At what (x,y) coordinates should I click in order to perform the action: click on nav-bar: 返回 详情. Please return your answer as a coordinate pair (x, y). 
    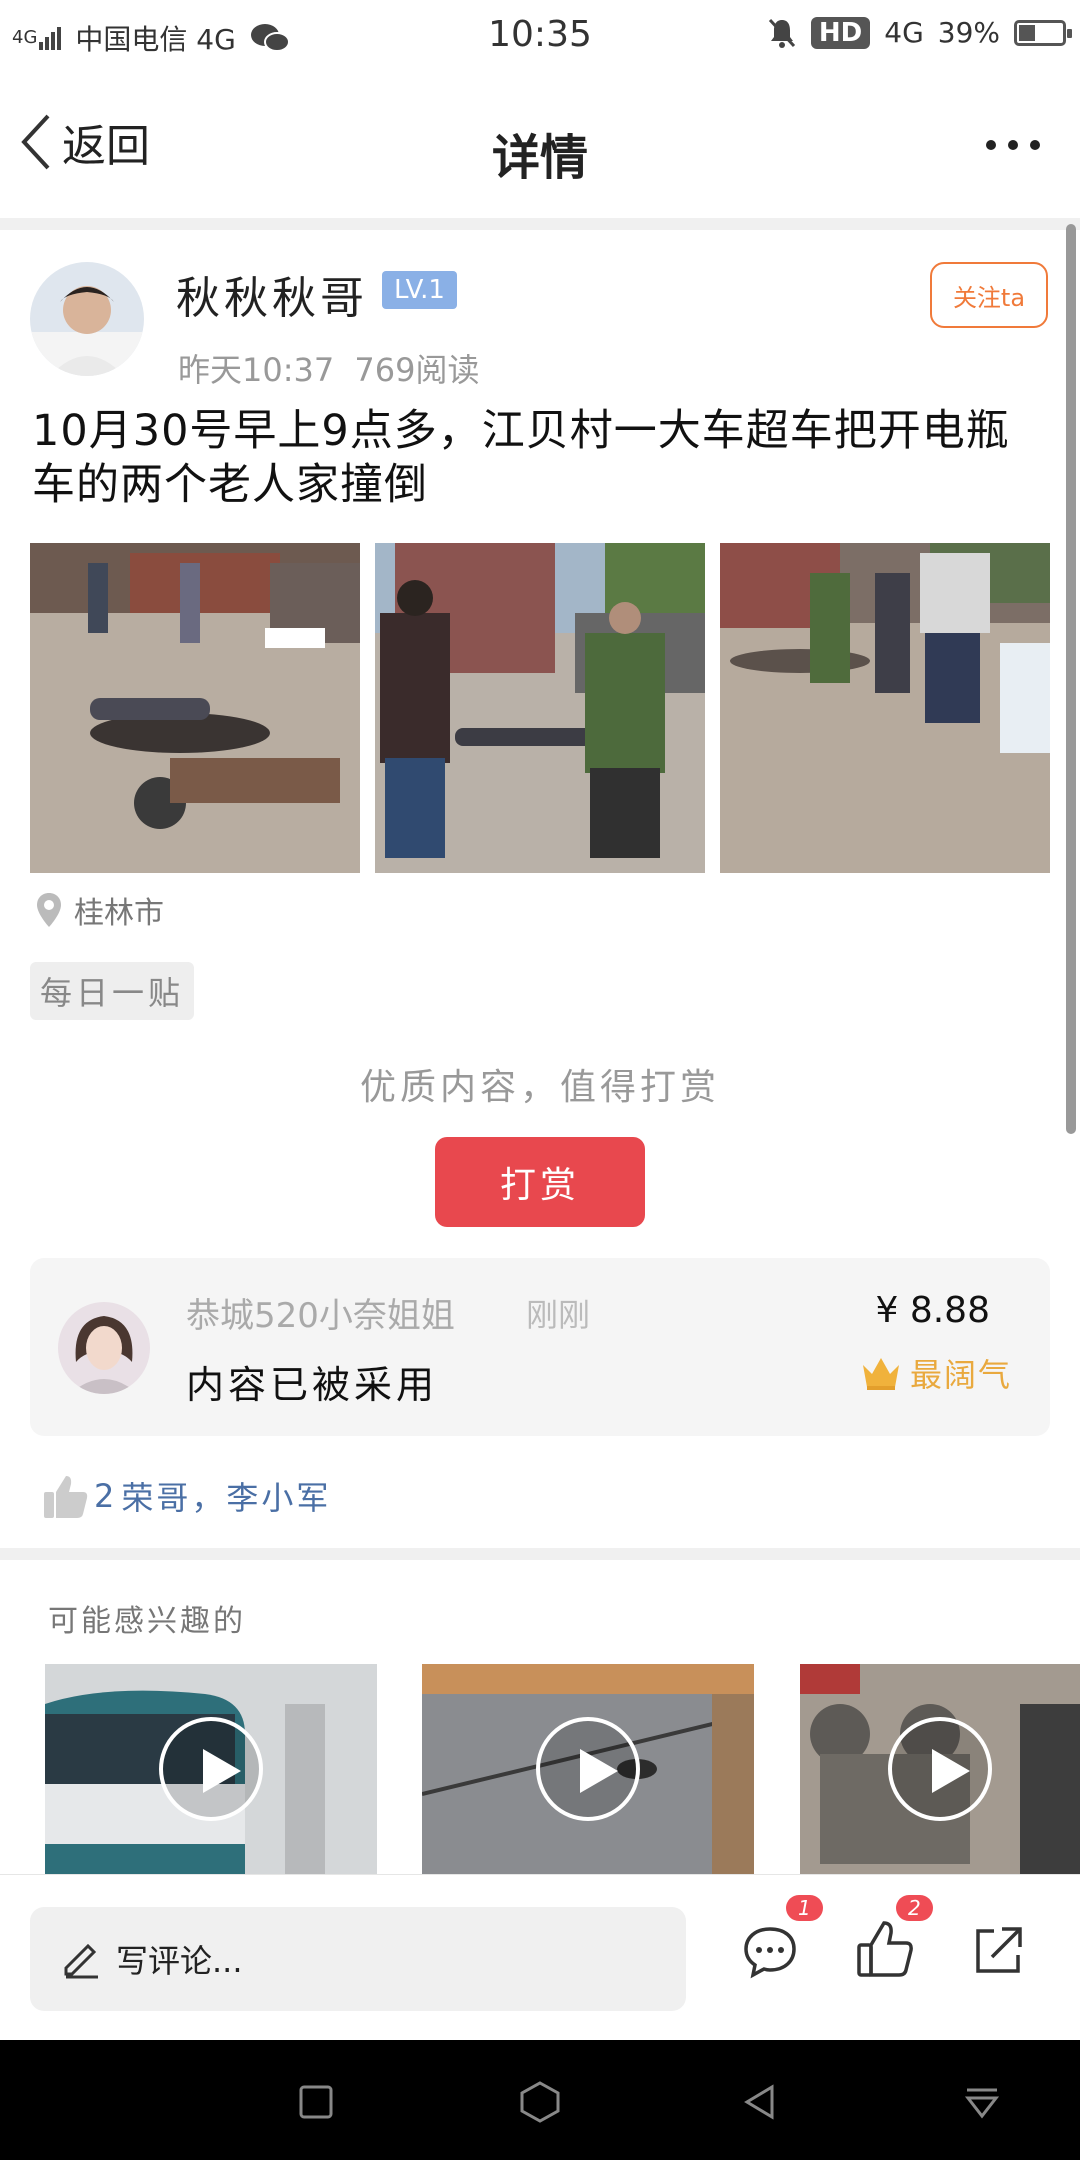
    Looking at the image, I should click on (540, 147).